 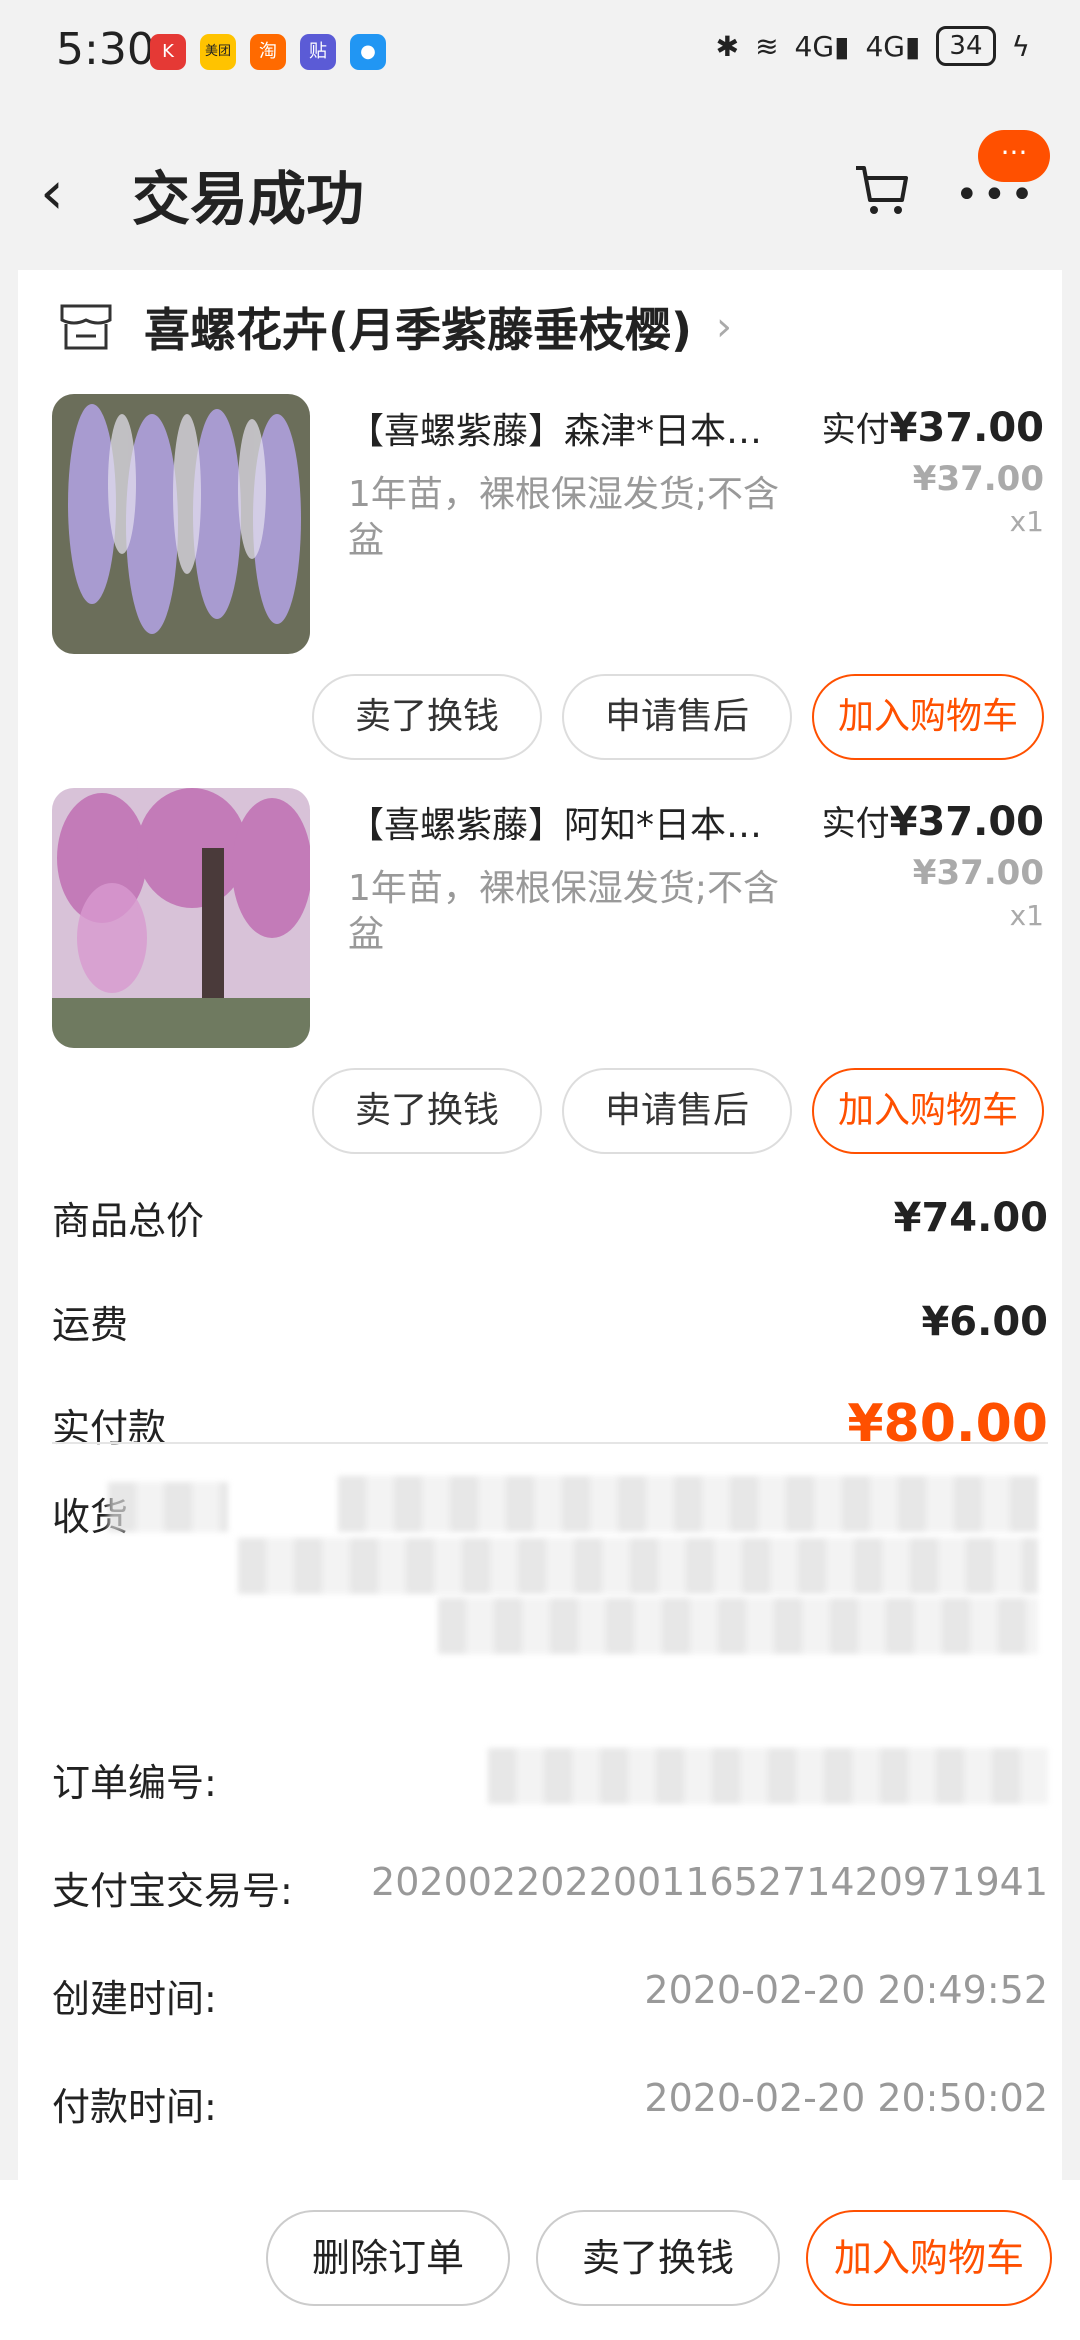 I want to click on paid-total-row: 实付款 ¥80.00, so click(x=550, y=1424).